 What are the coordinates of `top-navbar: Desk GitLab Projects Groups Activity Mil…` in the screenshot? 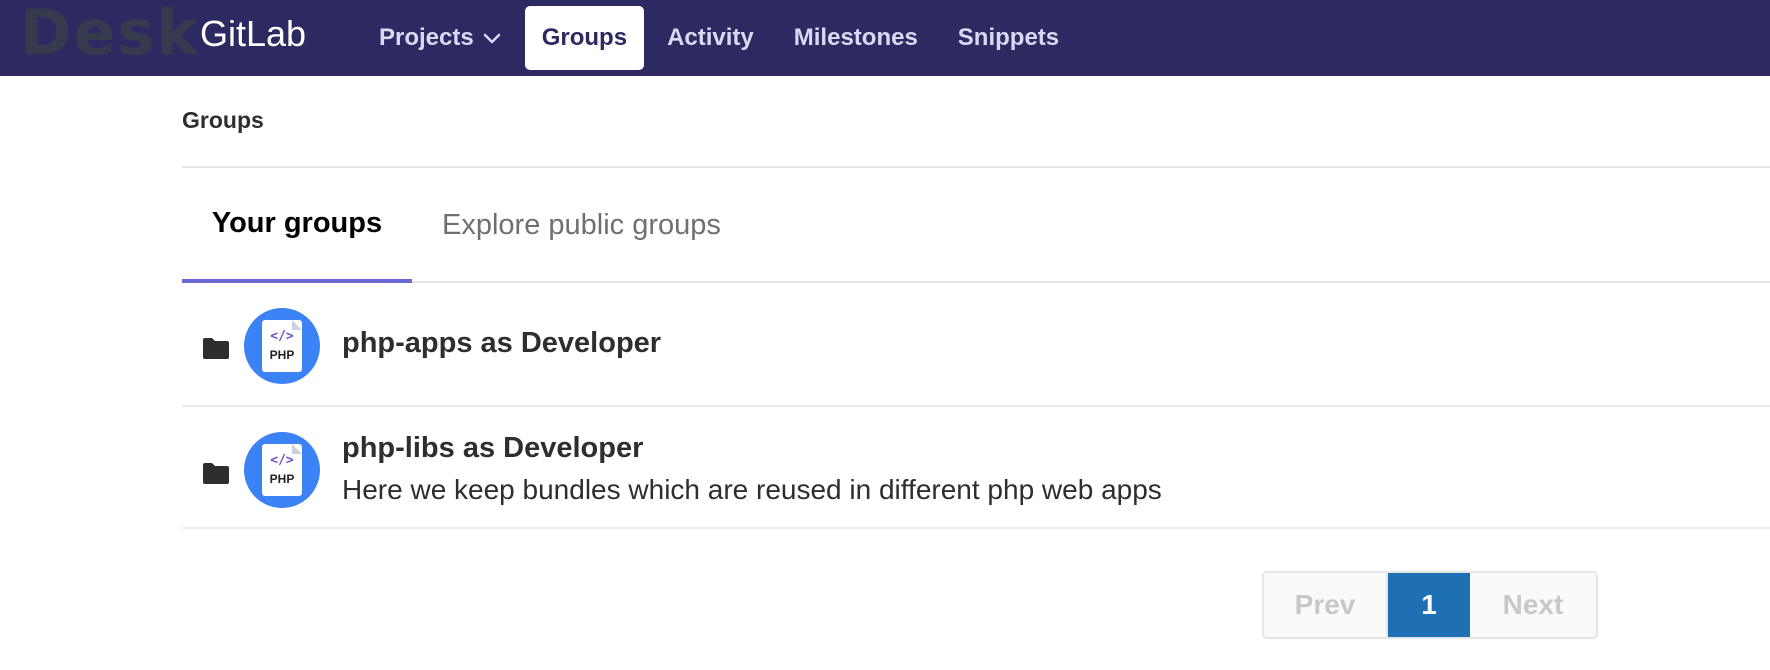 It's located at (885, 38).